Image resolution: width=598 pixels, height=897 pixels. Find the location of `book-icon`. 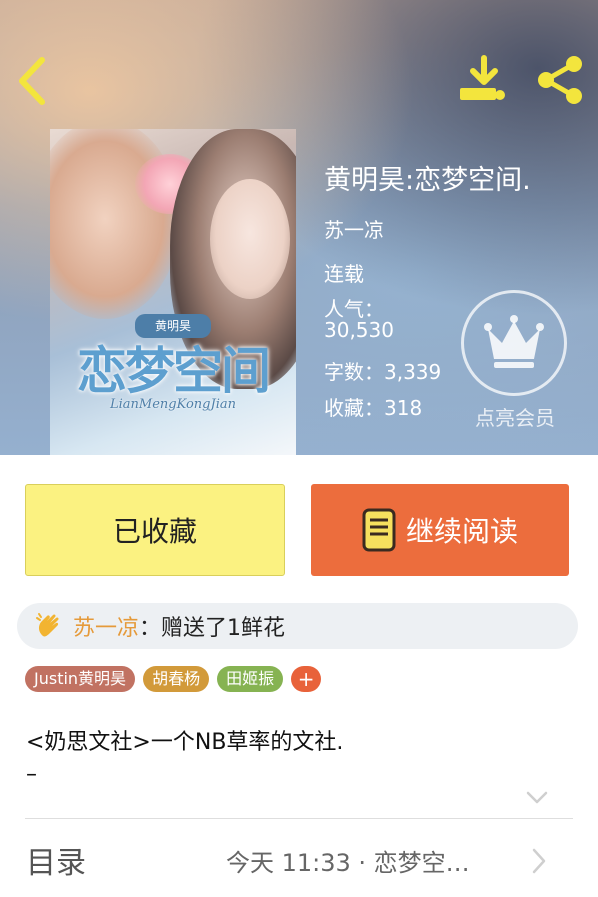

book-icon is located at coordinates (379, 530).